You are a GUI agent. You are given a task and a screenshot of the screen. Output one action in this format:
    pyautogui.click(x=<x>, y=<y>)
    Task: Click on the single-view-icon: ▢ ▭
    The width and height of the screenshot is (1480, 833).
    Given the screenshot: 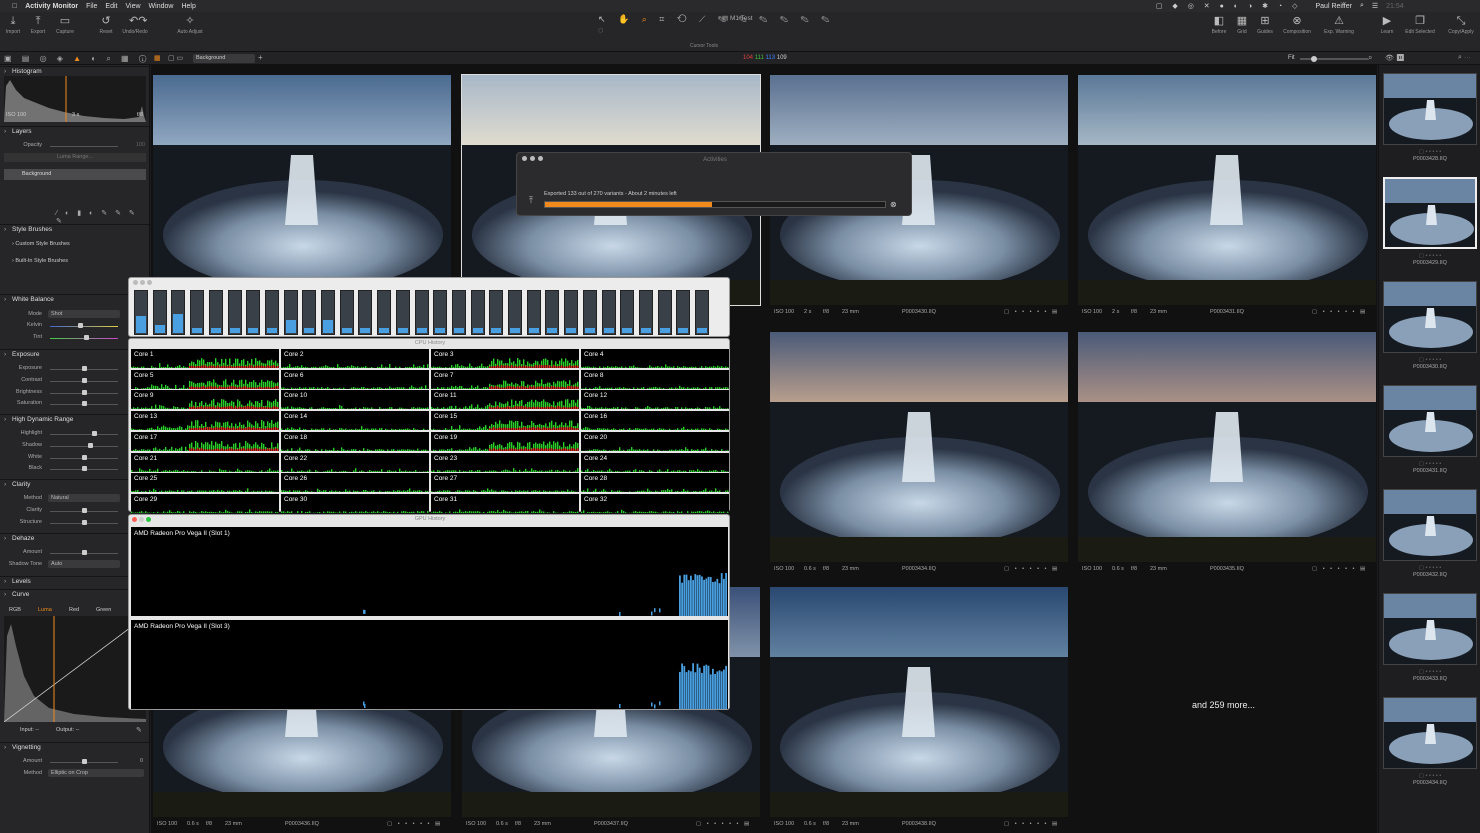 What is the action you would take?
    pyautogui.click(x=175, y=58)
    